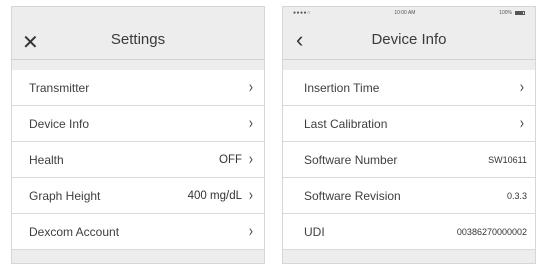 The height and width of the screenshot is (268, 543). I want to click on item-label: Dexcom Account, so click(74, 231).